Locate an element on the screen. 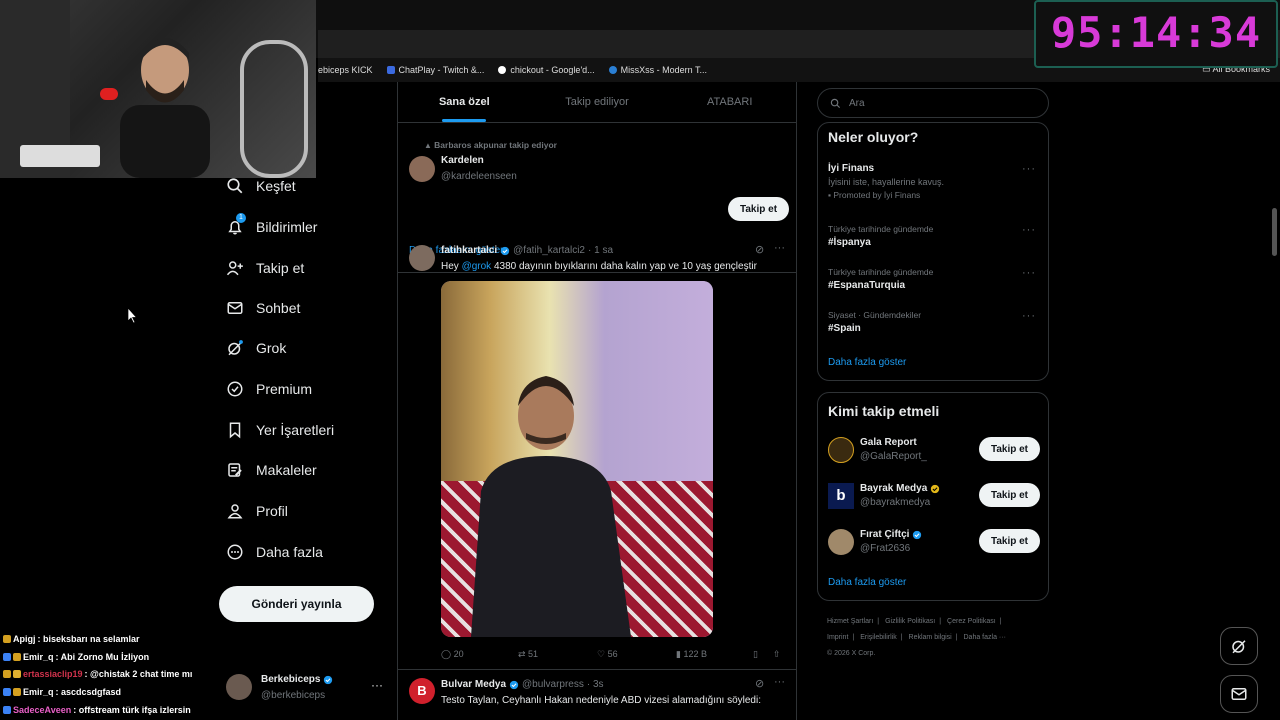 This screenshot has width=1280, height=720. nav-premium: Premium is located at coordinates (269, 389).